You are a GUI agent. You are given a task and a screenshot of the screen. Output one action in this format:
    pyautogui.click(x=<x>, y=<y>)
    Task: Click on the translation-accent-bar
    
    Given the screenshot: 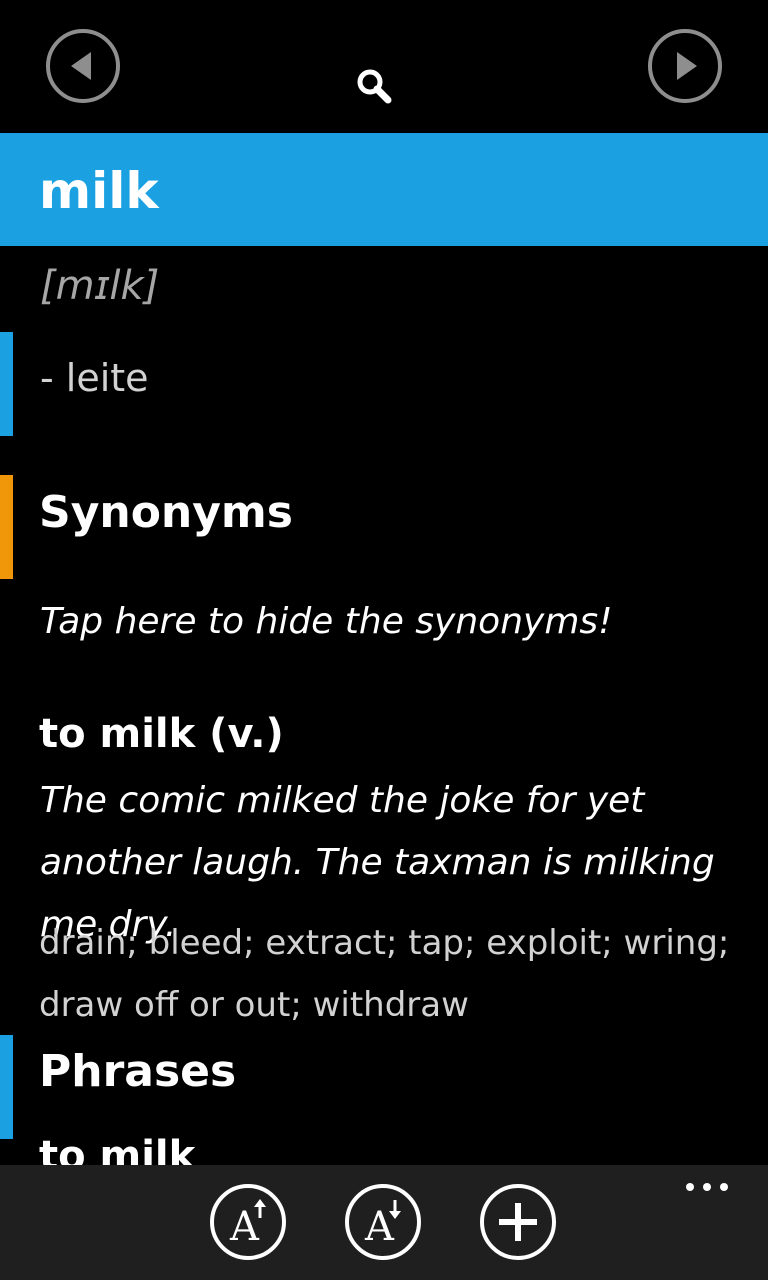 What is the action you would take?
    pyautogui.click(x=6, y=384)
    